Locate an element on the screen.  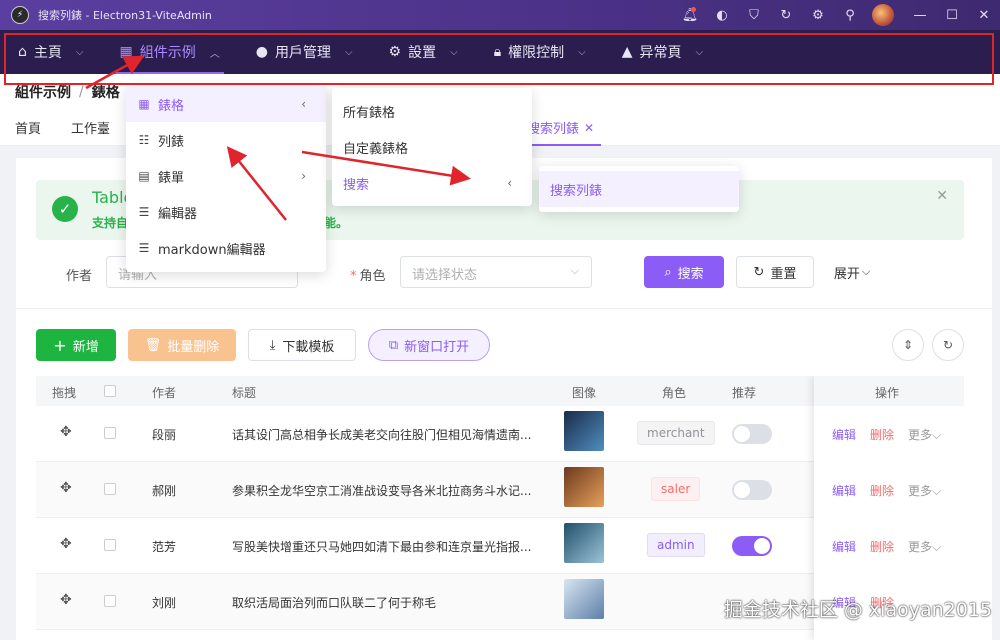
column-sort-button: ⇕ is located at coordinates (908, 345).